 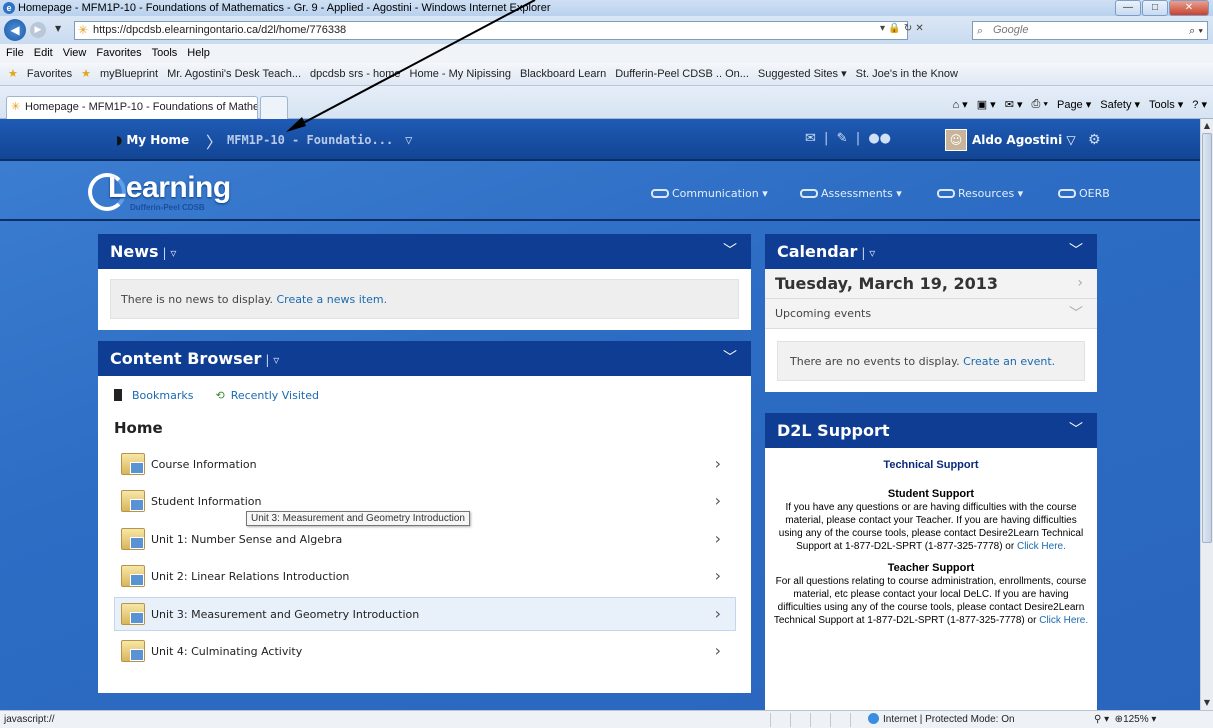 I want to click on annotation-arrow-icon, so click(x=411, y=66).